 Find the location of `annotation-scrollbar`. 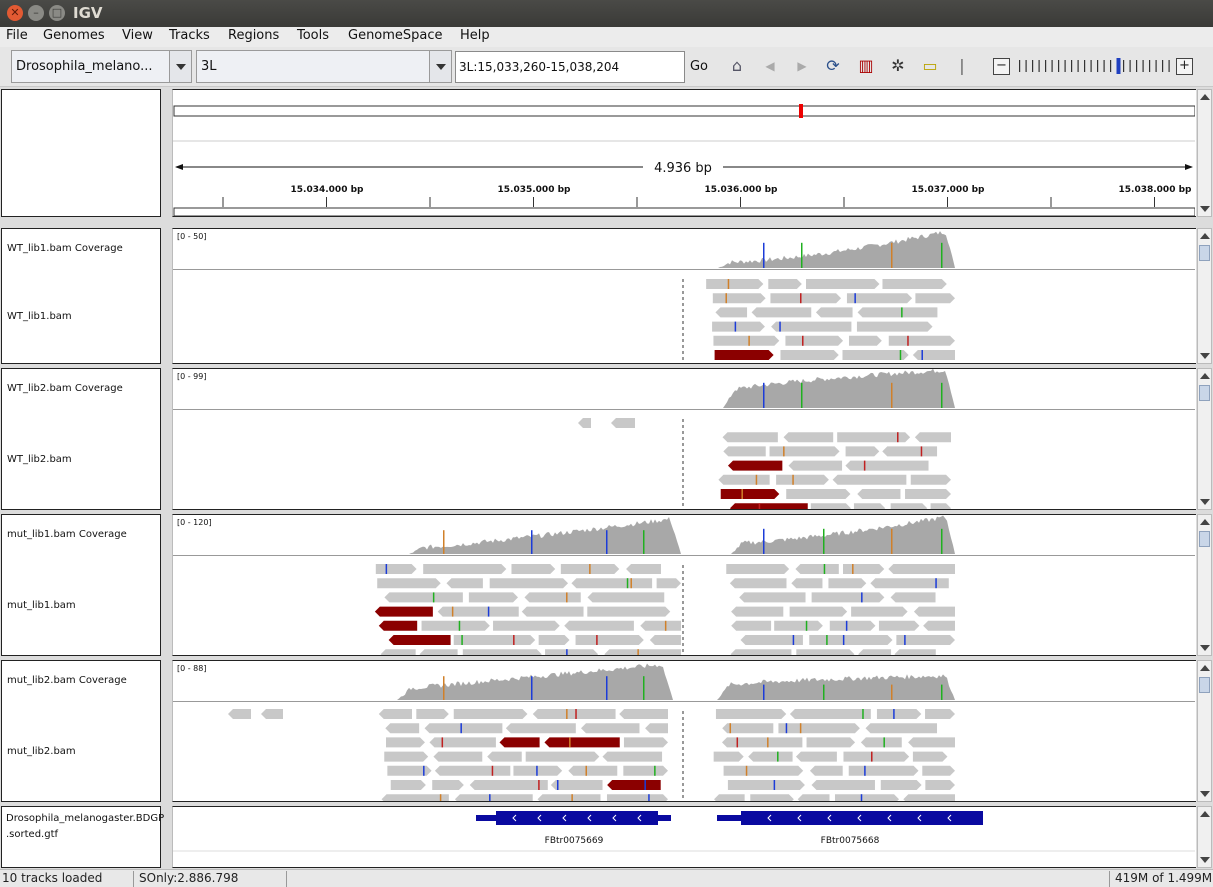

annotation-scrollbar is located at coordinates (1204, 837).